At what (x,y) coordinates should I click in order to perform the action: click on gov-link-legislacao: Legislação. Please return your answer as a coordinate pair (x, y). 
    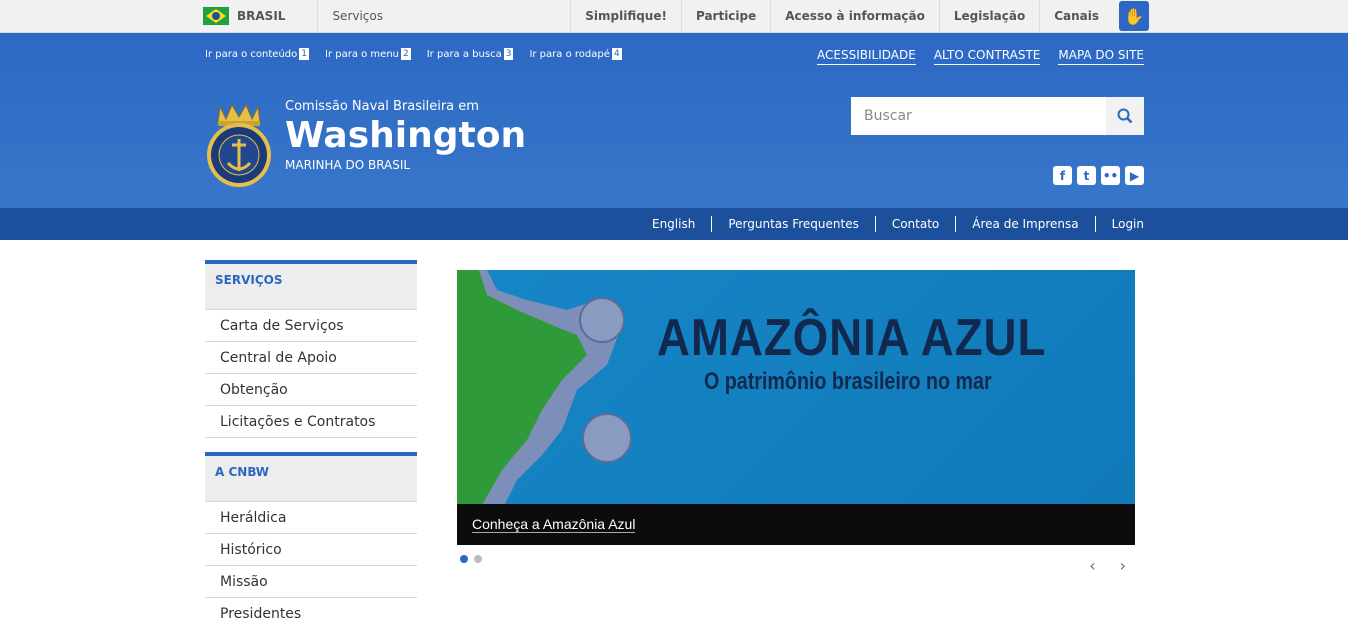
    Looking at the image, I should click on (988, 16).